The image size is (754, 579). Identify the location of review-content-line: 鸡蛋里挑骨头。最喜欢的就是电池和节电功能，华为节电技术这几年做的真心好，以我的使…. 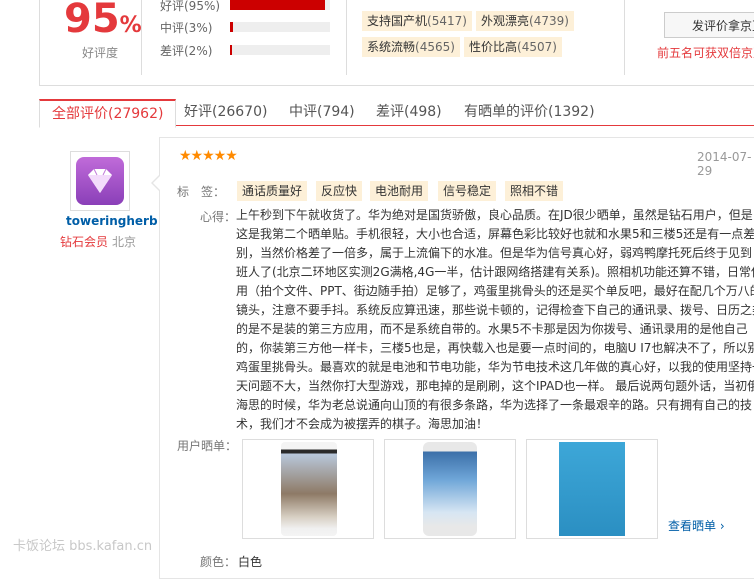
(495, 367).